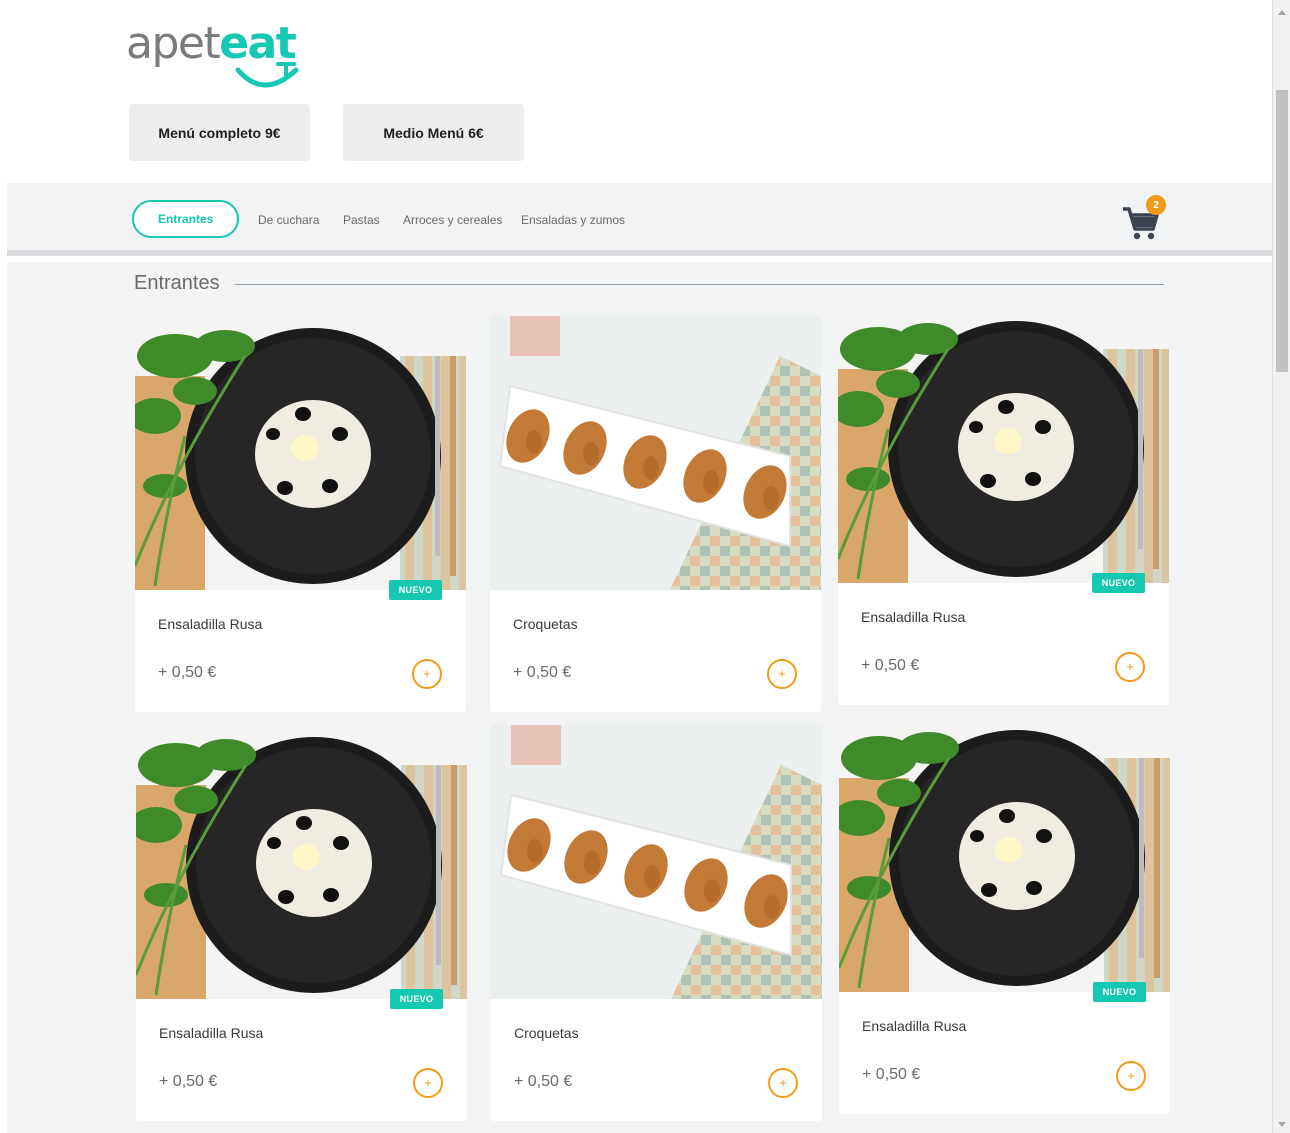 This screenshot has width=1290, height=1133. I want to click on scroll-down-arrow-icon, so click(1282, 1124).